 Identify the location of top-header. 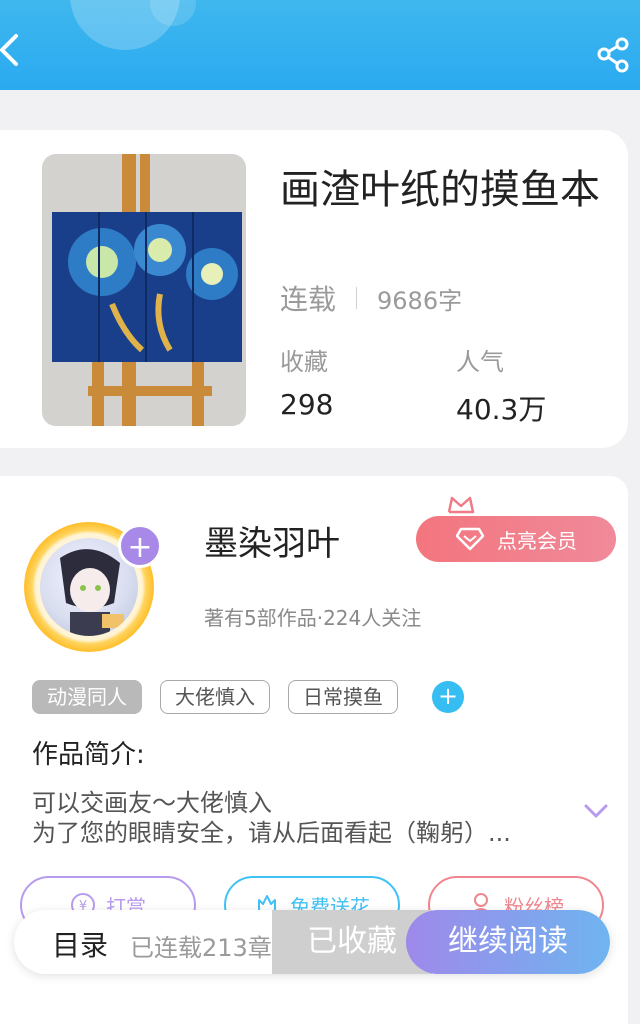
(320, 45).